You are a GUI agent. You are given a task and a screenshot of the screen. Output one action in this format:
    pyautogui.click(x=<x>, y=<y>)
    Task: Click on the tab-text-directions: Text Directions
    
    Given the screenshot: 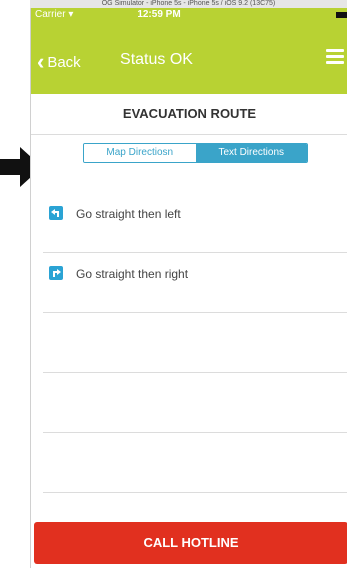 What is the action you would take?
    pyautogui.click(x=251, y=153)
    